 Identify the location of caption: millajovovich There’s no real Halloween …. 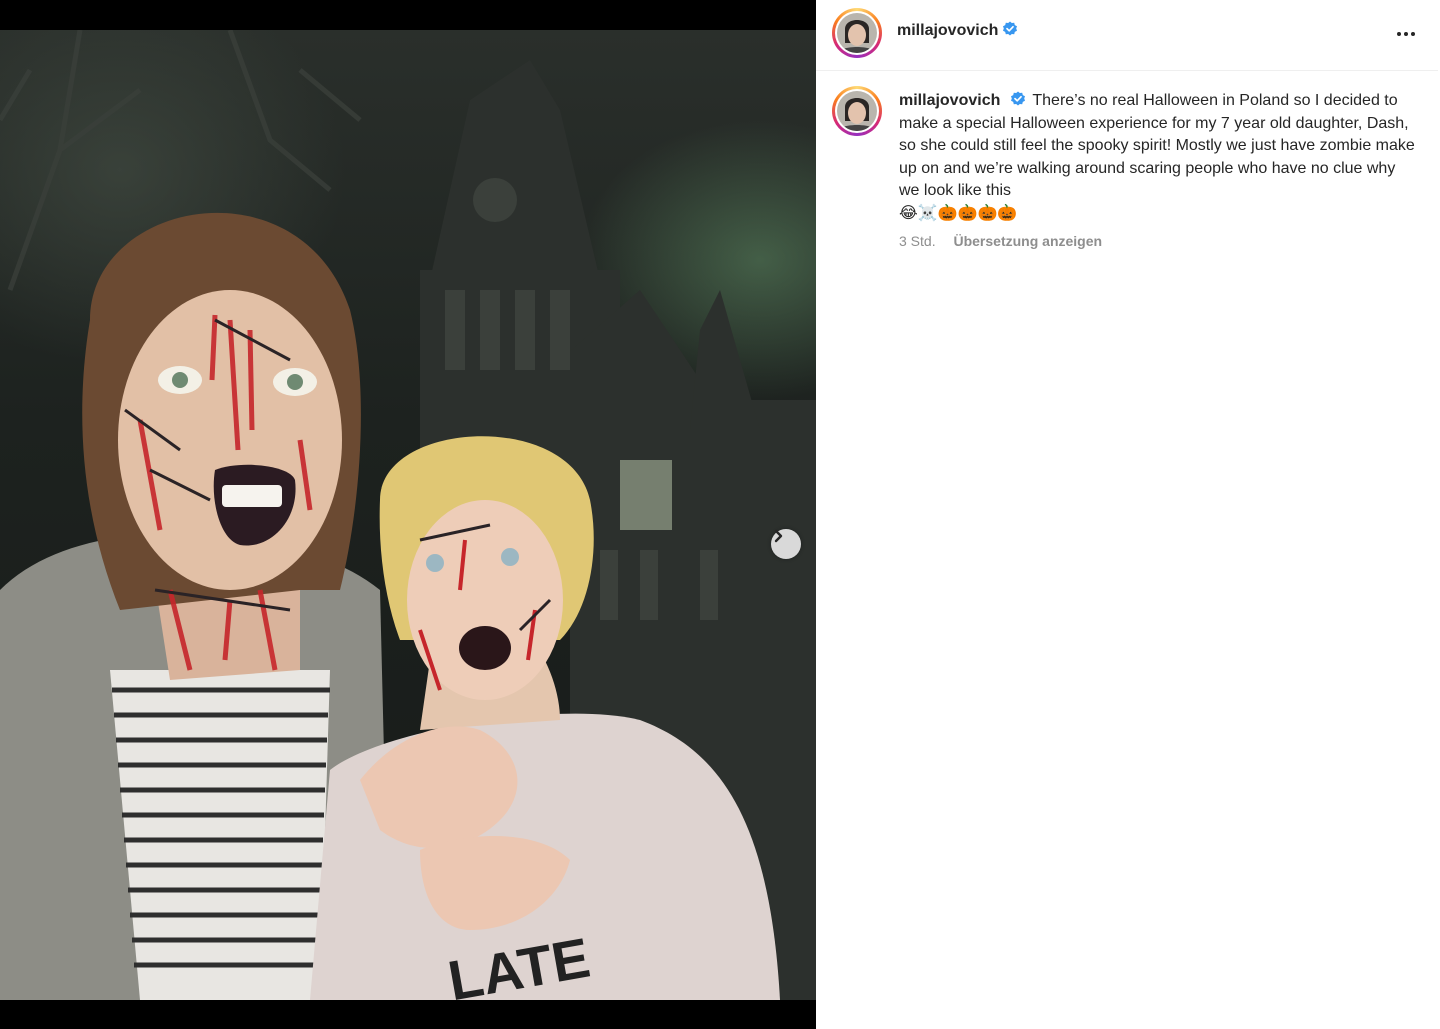
(1159, 158).